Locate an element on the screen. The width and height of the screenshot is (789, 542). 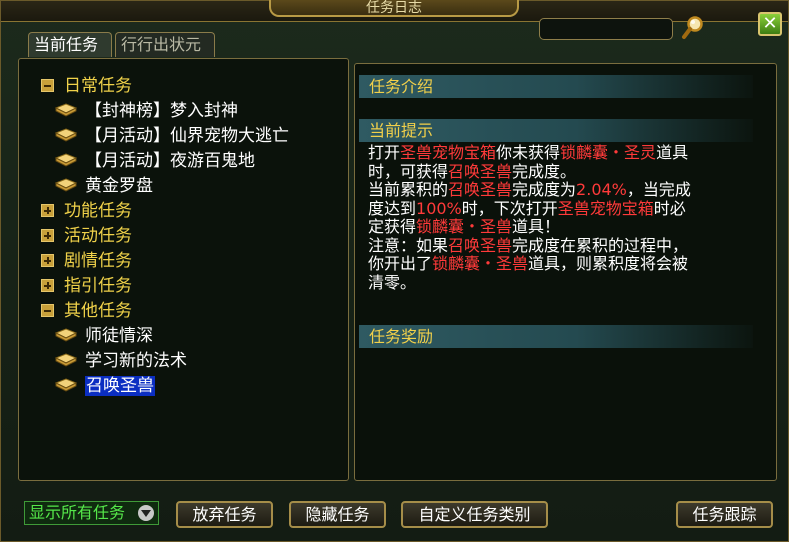
tab-profession-quests: 行行出状元 is located at coordinates (165, 44).